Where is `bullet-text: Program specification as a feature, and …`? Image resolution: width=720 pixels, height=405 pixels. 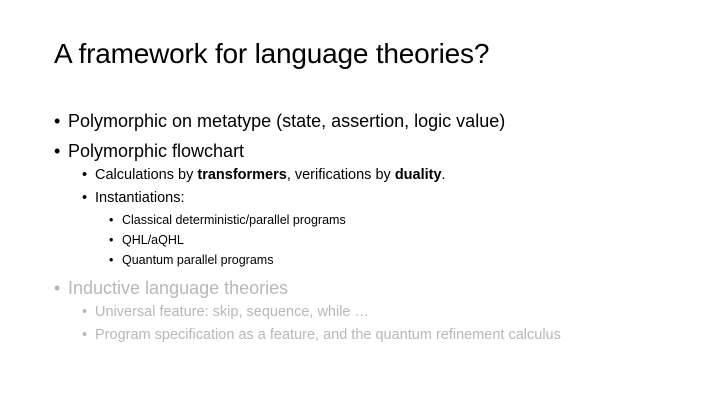
bullet-text: Program specification as a feature, and … is located at coordinates (328, 335).